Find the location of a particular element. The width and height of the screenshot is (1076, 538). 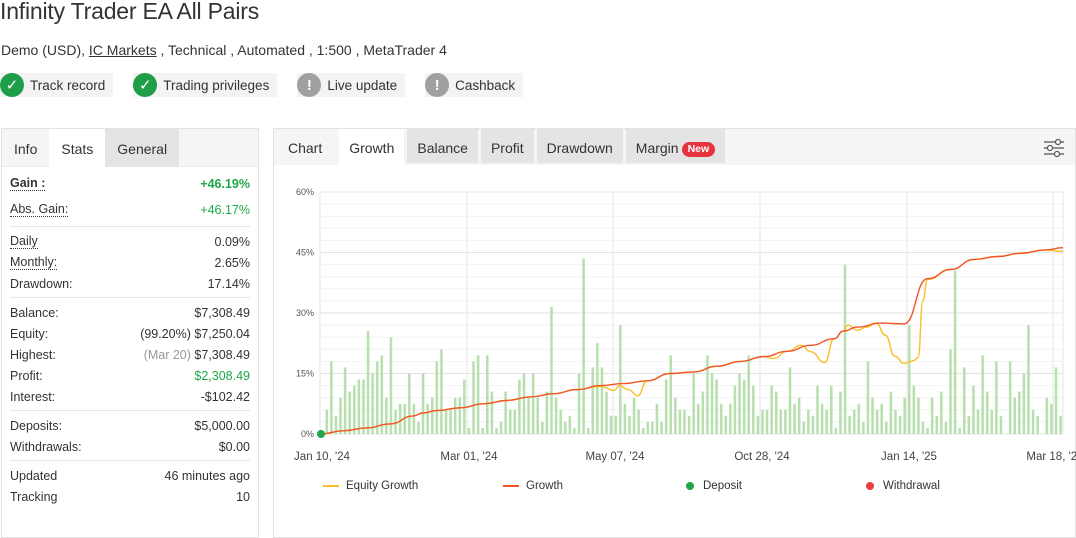

x-tick-label: Mar 01, '24 is located at coordinates (469, 457).